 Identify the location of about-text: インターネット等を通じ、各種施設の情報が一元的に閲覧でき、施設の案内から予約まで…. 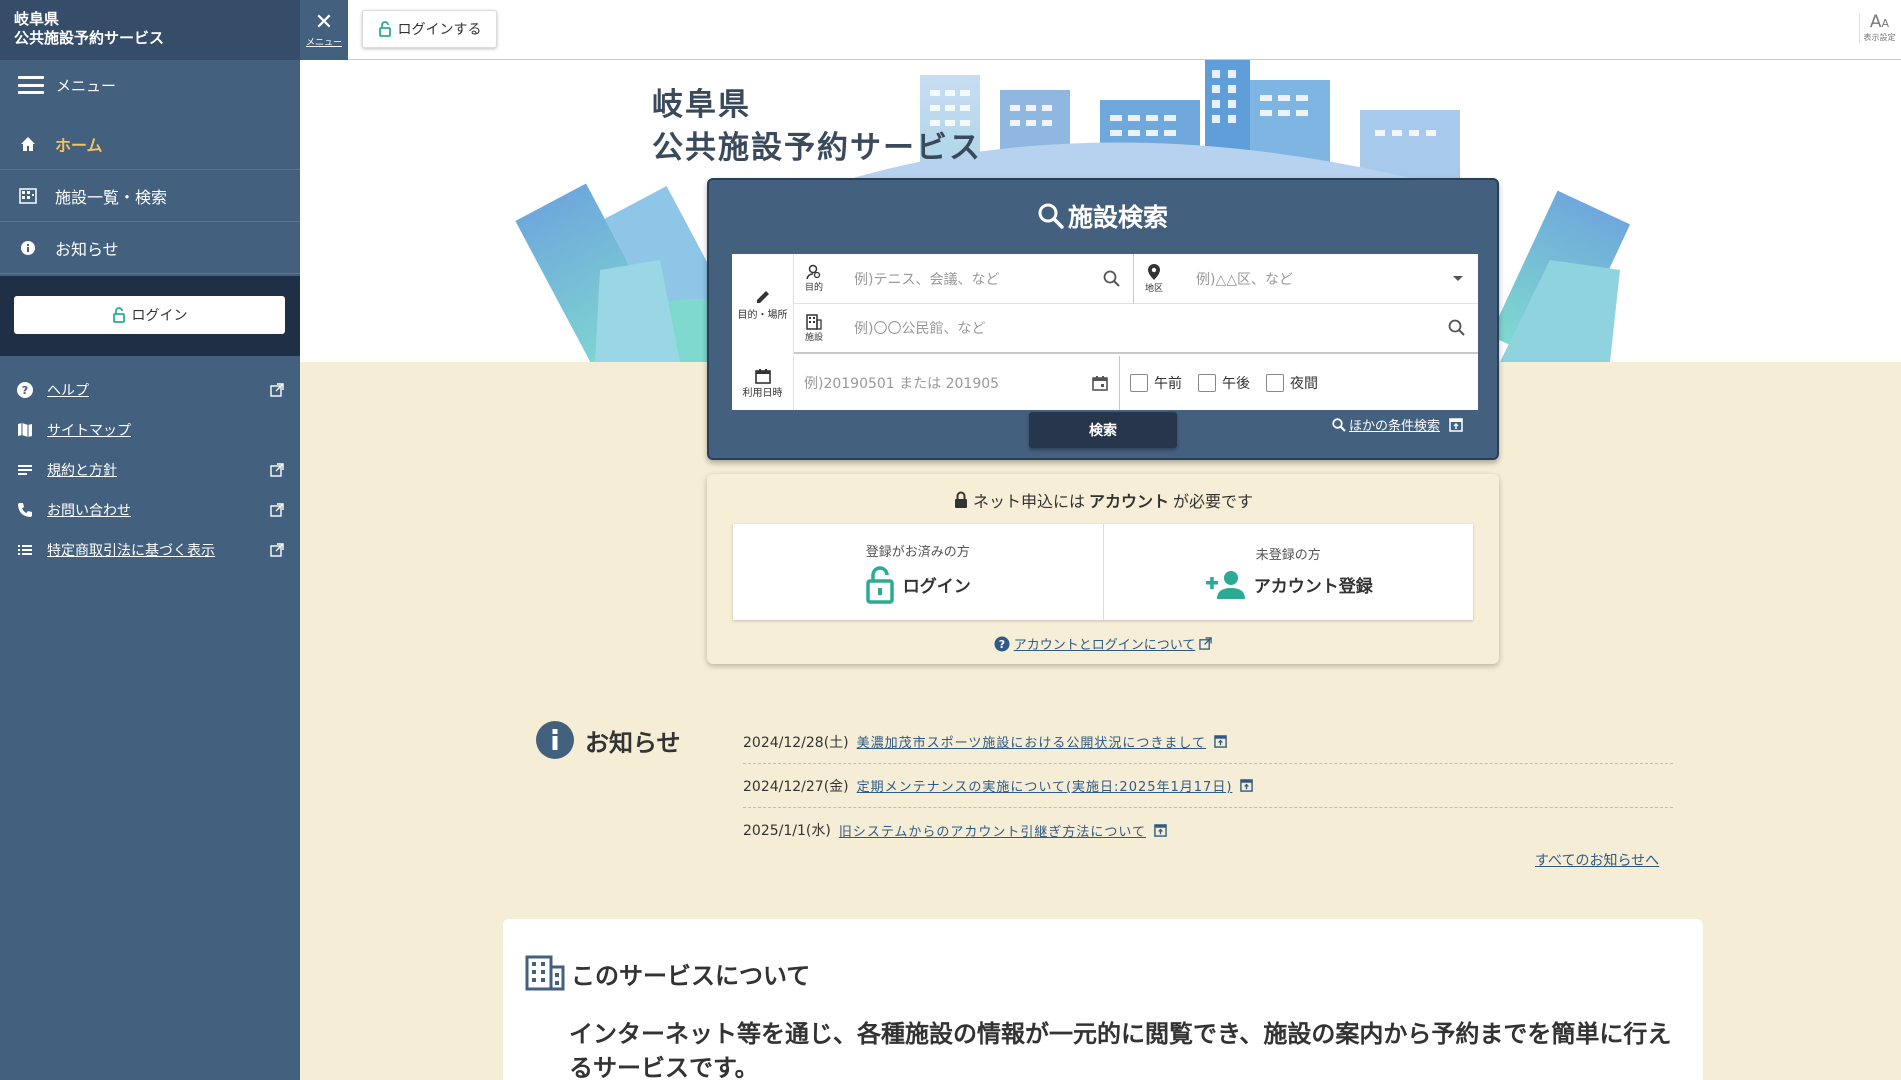
(1120, 1050).